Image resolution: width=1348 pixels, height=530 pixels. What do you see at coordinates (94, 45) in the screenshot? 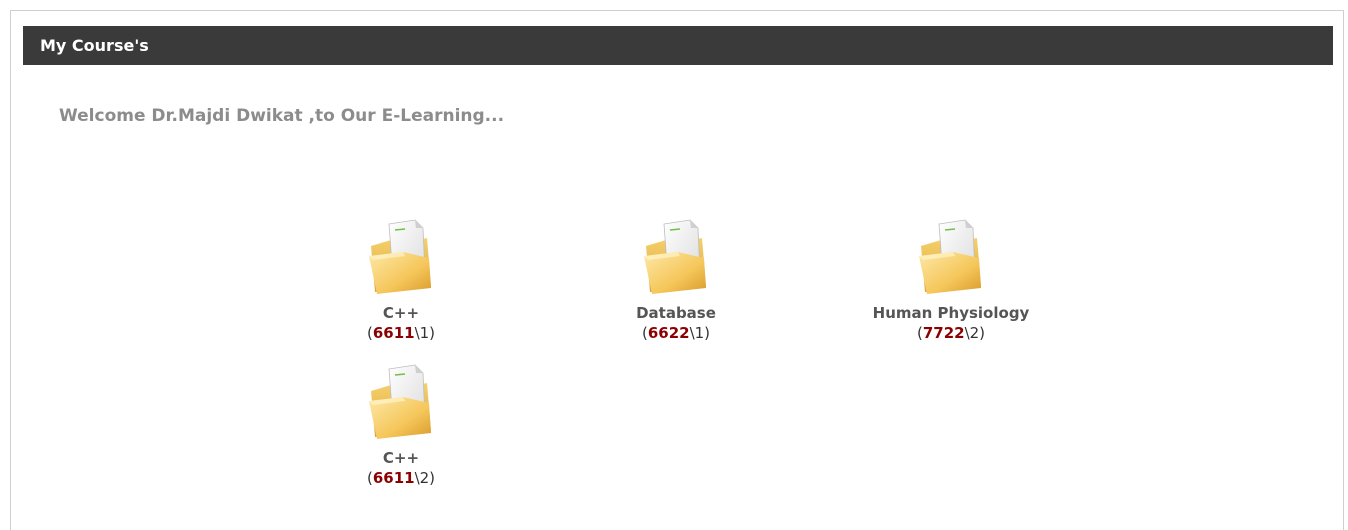
I see `panel-title: My Course's` at bounding box center [94, 45].